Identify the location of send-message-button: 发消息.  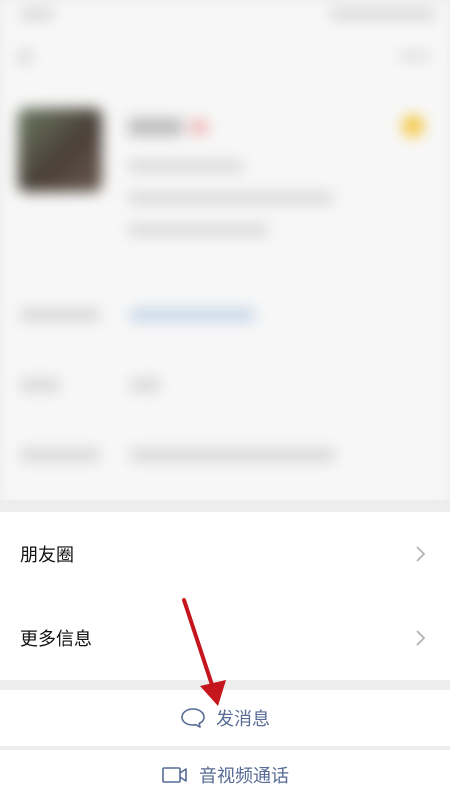
(225, 718).